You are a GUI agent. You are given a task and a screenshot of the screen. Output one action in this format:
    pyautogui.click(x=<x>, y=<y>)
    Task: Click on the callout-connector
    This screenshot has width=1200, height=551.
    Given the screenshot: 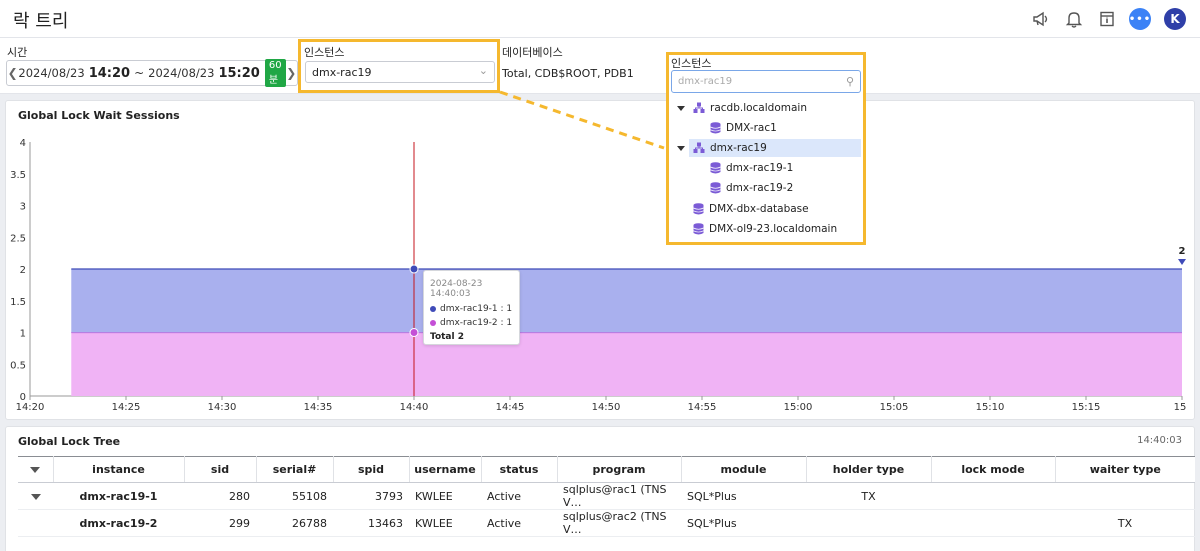 What is the action you would take?
    pyautogui.click(x=582, y=120)
    